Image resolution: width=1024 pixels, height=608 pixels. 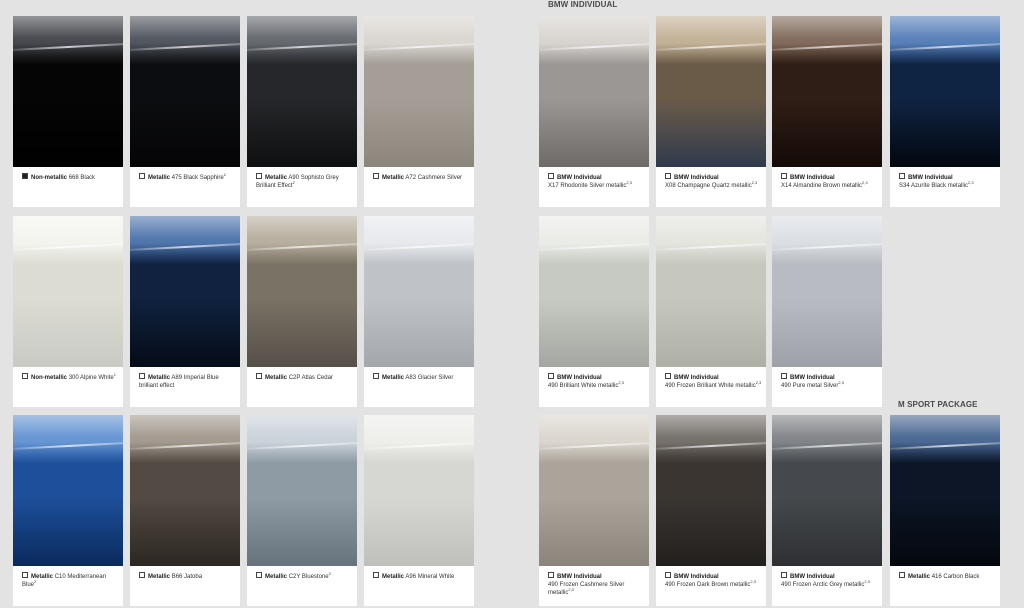 What do you see at coordinates (302, 311) in the screenshot?
I see `color-option-card: Metallic C2P Atlas Cedar` at bounding box center [302, 311].